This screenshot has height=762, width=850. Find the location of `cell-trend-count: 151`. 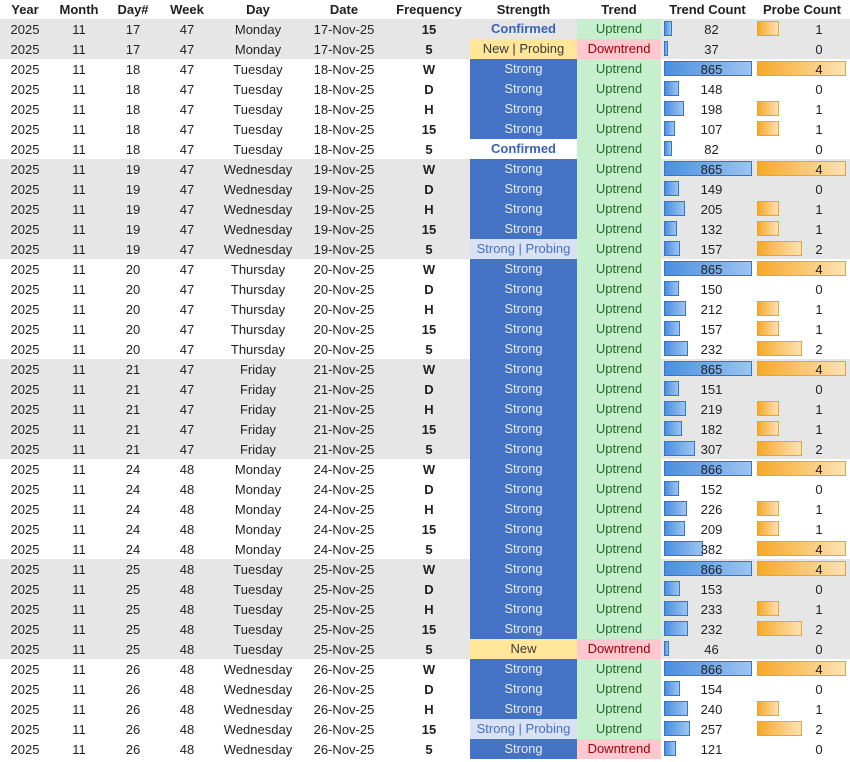

cell-trend-count: 151 is located at coordinates (707, 389).